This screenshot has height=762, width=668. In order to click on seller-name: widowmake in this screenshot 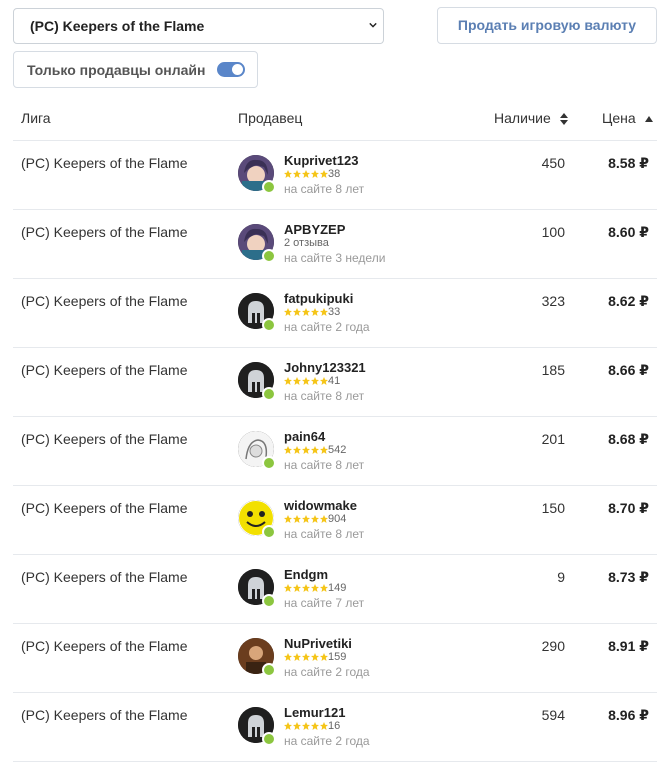, I will do `click(320, 505)`.